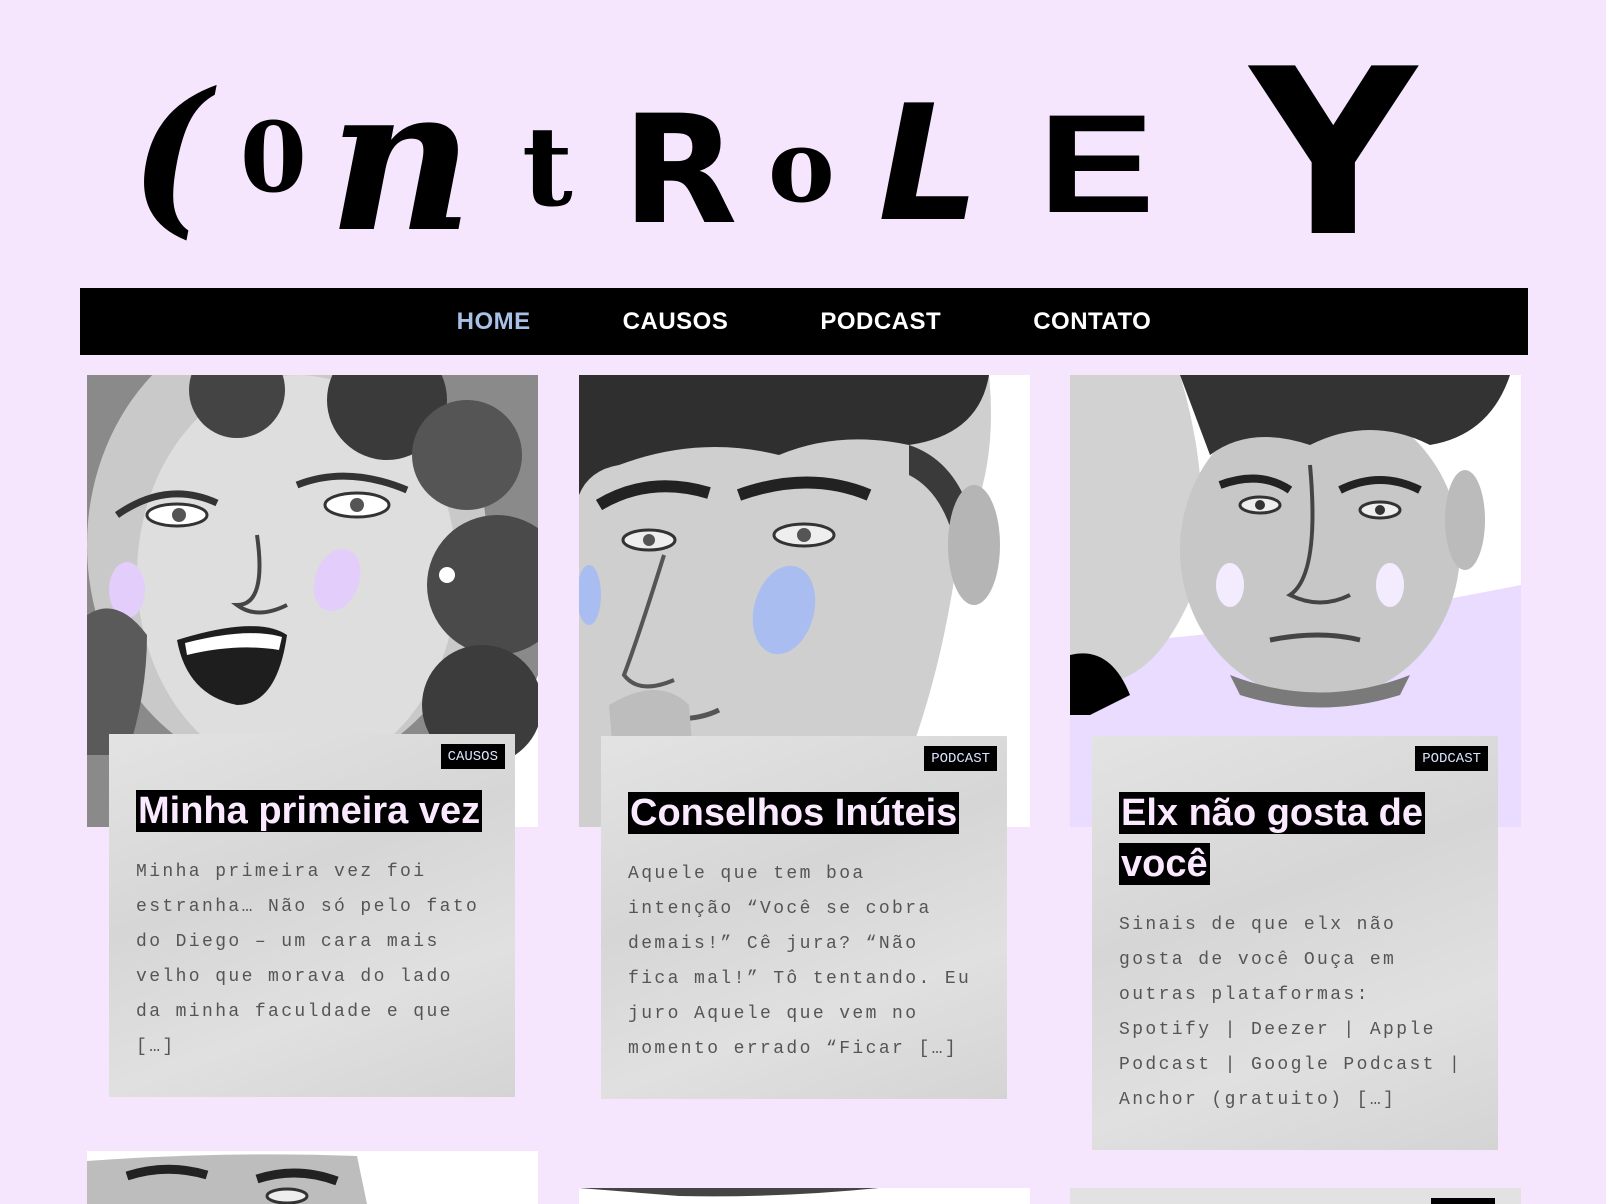 The image size is (1606, 1204). I want to click on post-title: Conselhos Inúteis, so click(804, 813).